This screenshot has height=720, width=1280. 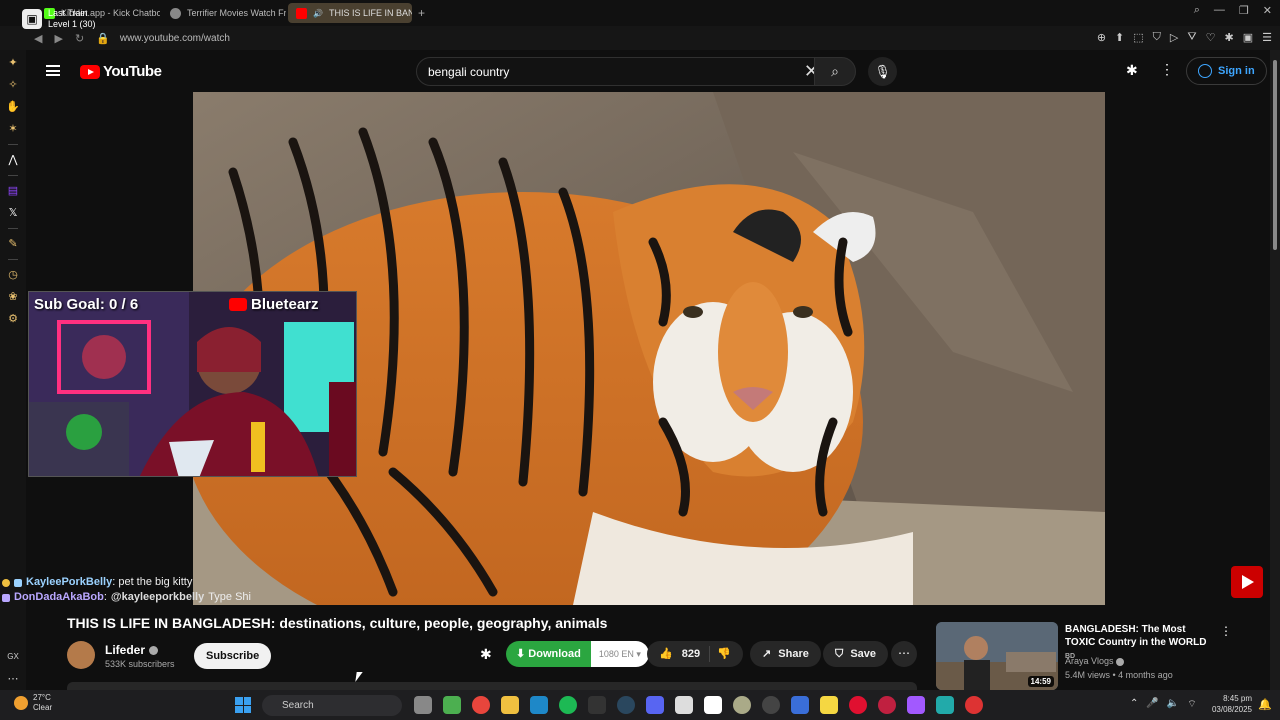 What do you see at coordinates (1134, 704) in the screenshot?
I see `tray-overflow-icon: ⌃` at bounding box center [1134, 704].